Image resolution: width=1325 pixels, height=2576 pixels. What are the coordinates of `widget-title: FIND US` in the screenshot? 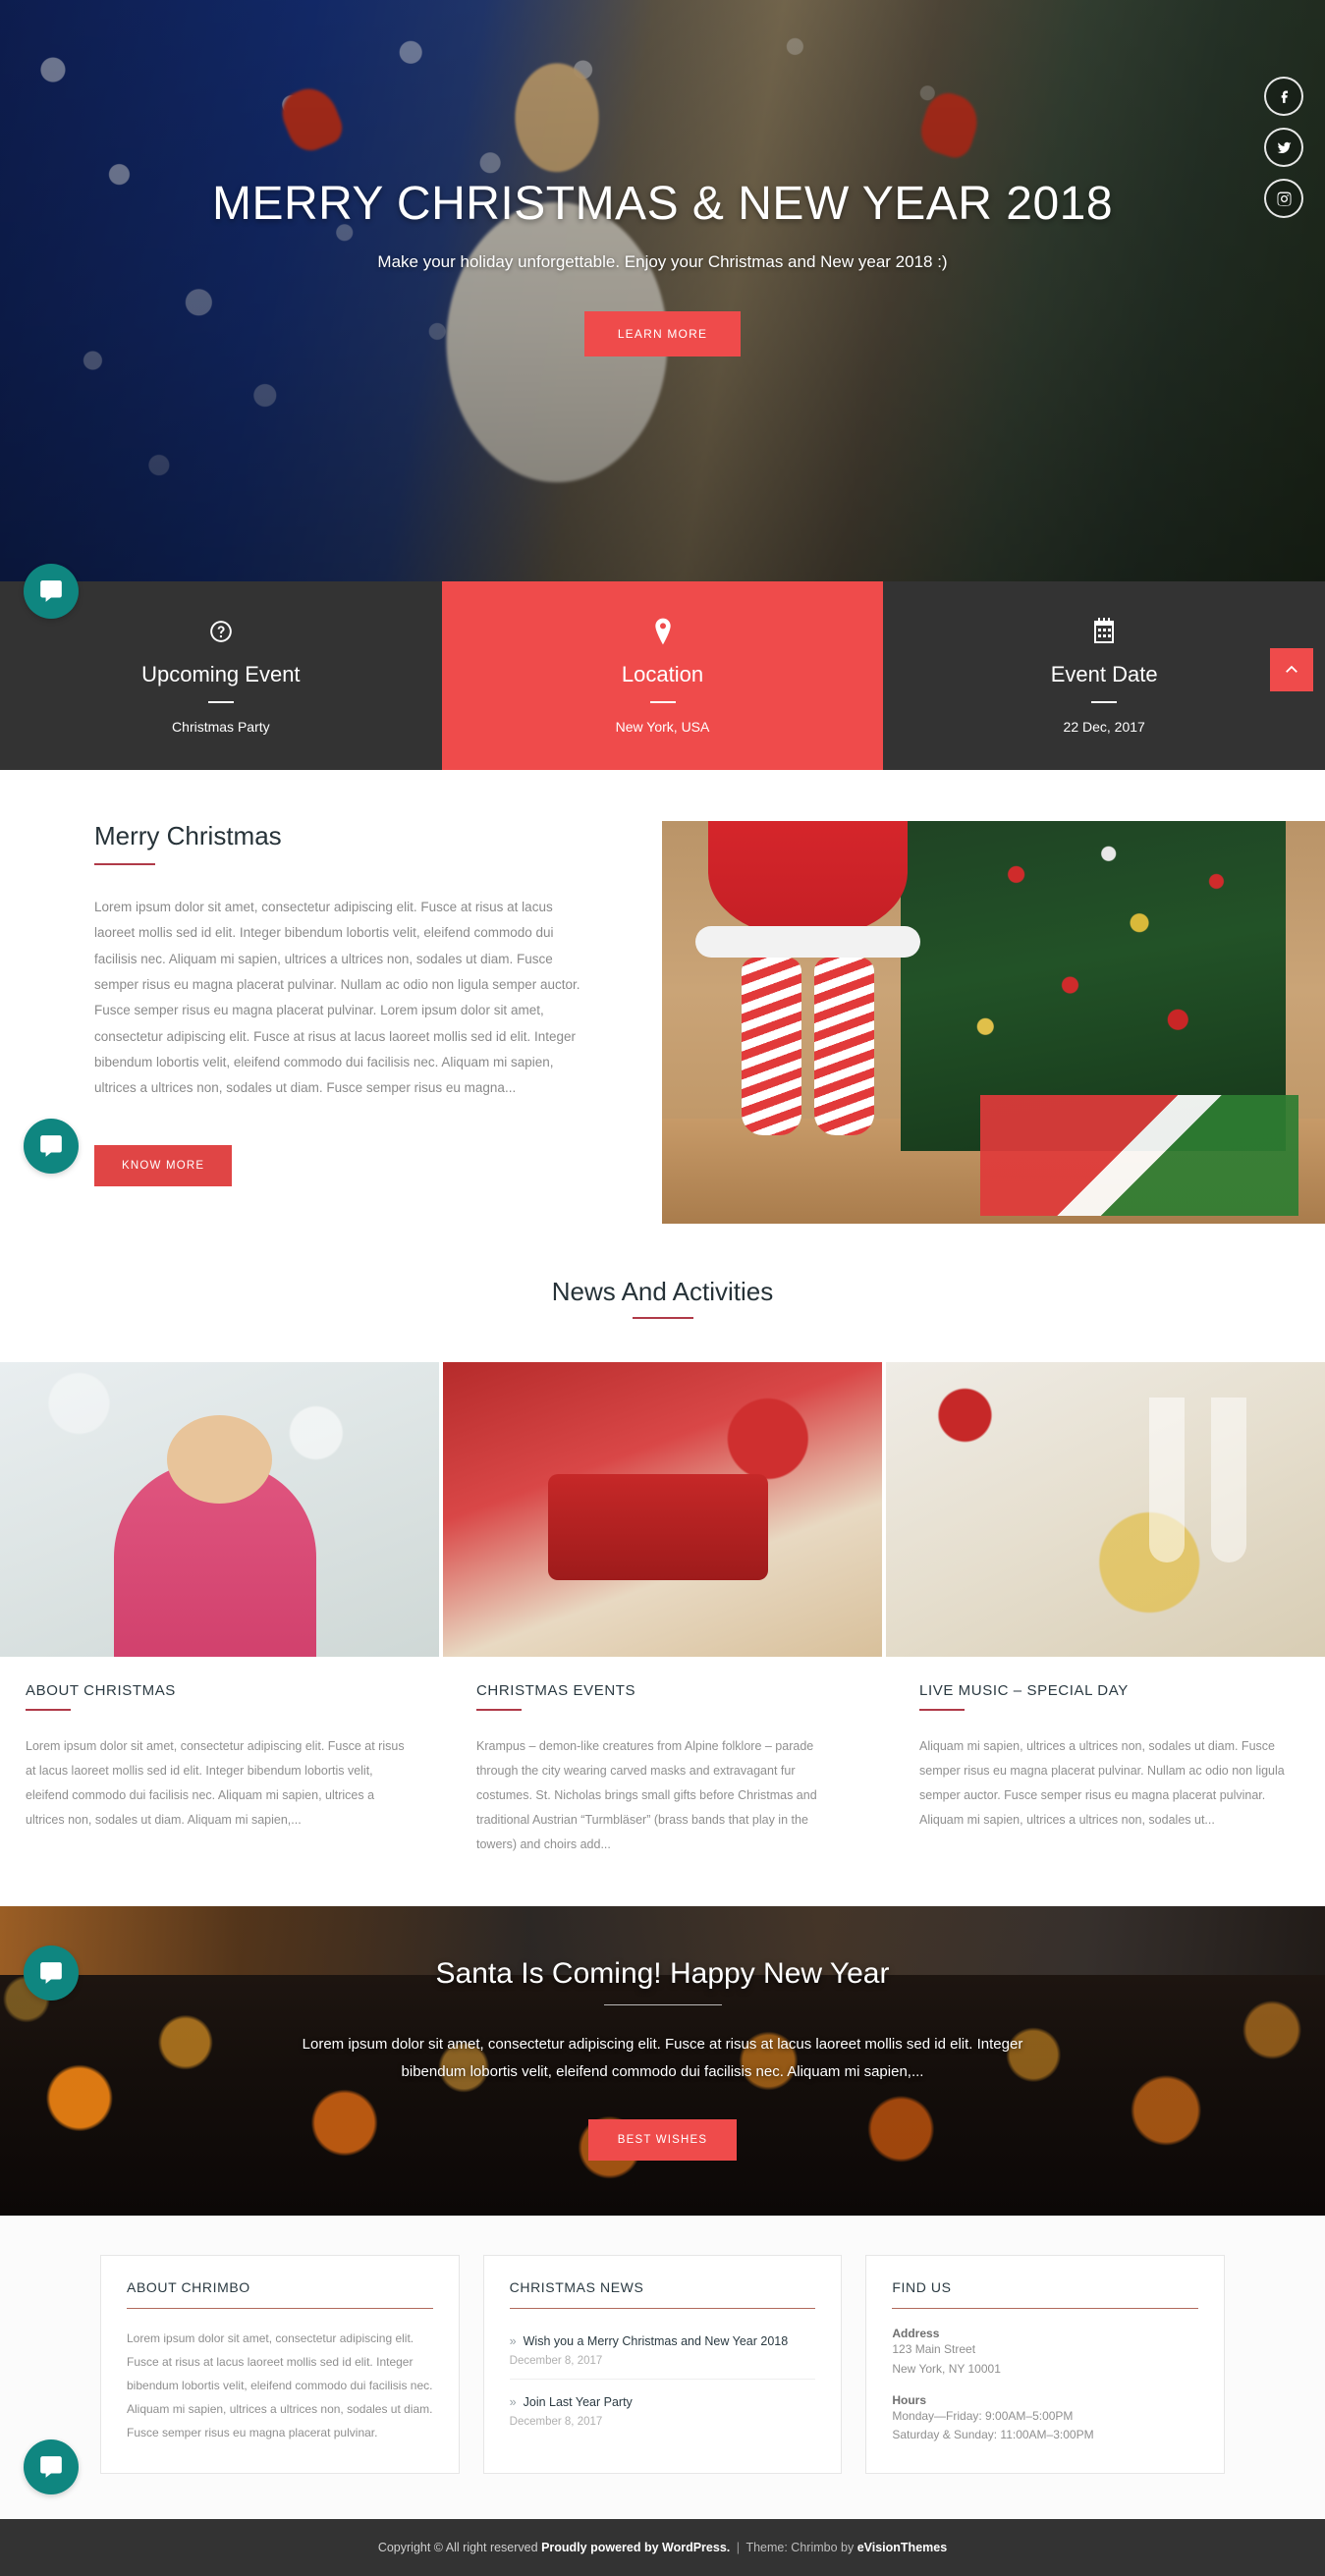 It's located at (922, 2287).